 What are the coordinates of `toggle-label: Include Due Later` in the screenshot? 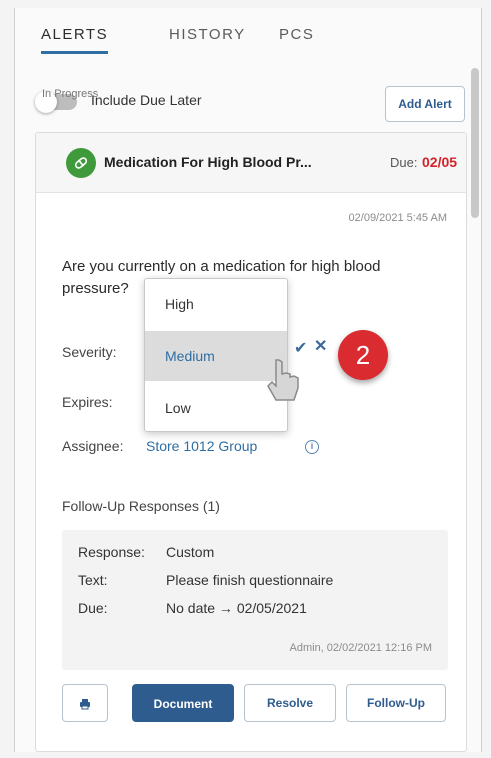 It's located at (146, 100).